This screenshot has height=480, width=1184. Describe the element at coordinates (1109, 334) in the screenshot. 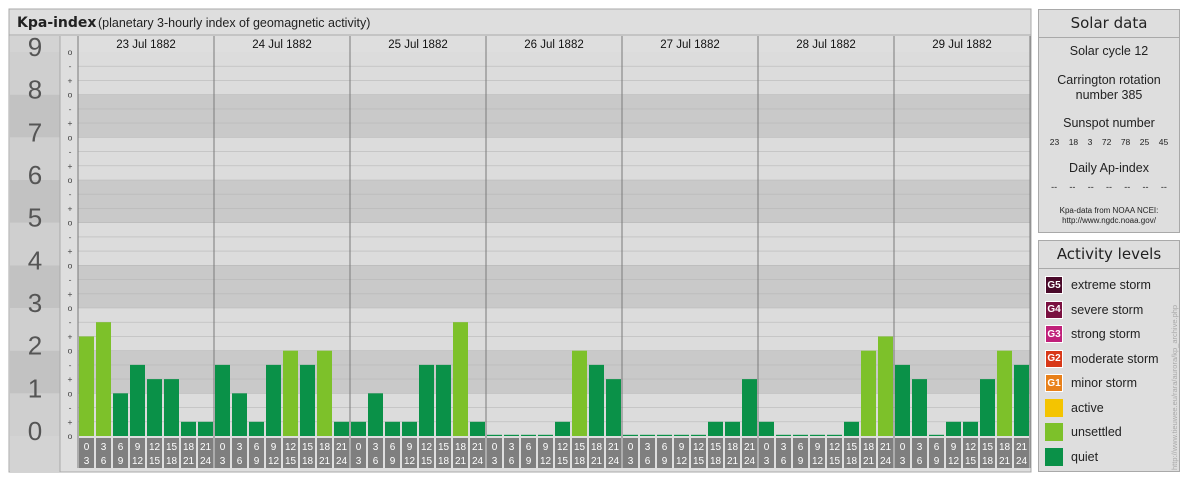

I see `activity-level-item: G3 strong storm` at that location.